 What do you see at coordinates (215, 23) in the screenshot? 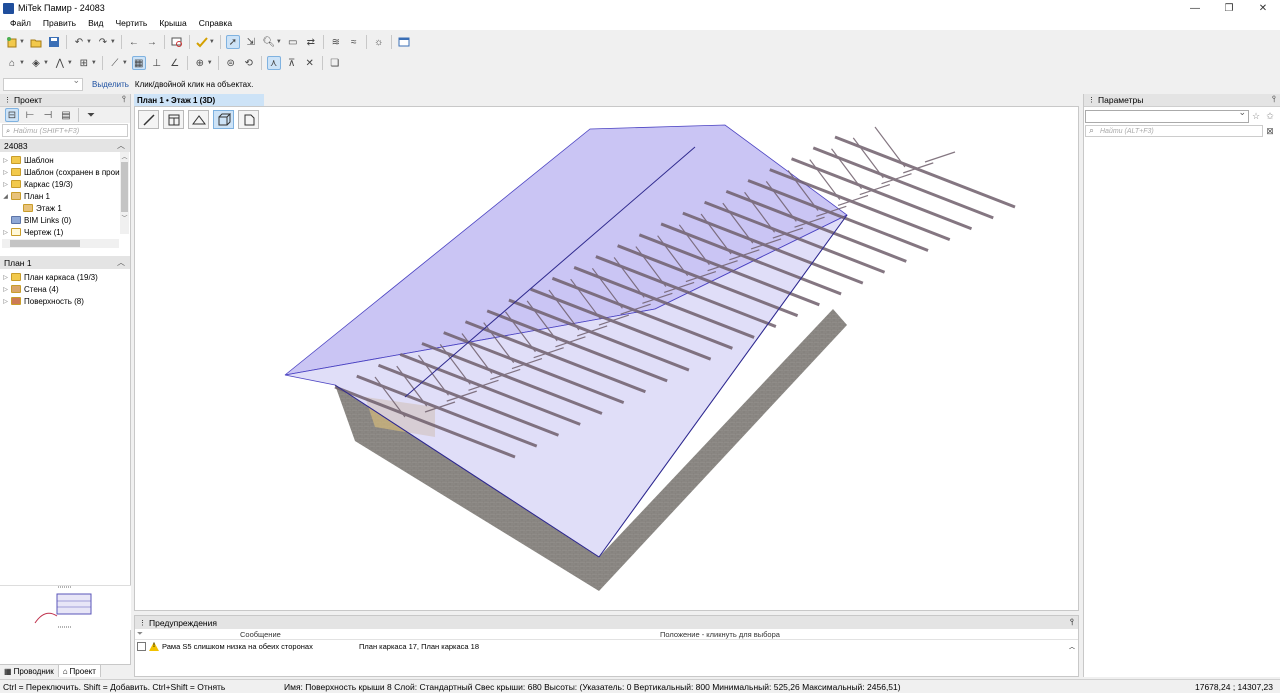
I see `menu-help: Справка` at bounding box center [215, 23].